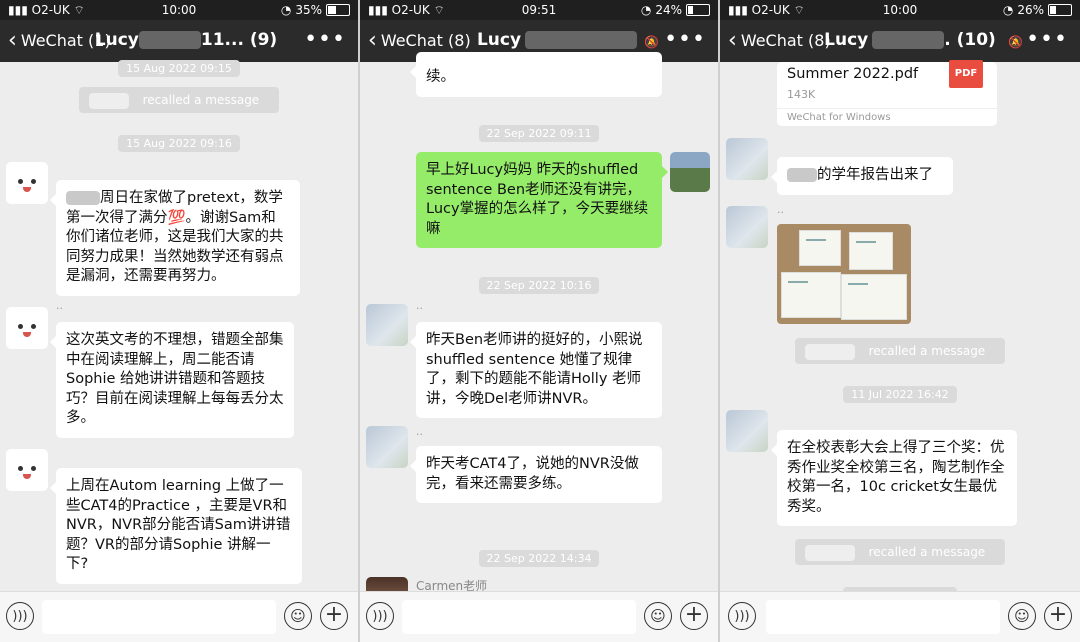 Image resolution: width=1080 pixels, height=642 pixels. I want to click on timestamp: 22 Sep 2022 10:16, so click(539, 284).